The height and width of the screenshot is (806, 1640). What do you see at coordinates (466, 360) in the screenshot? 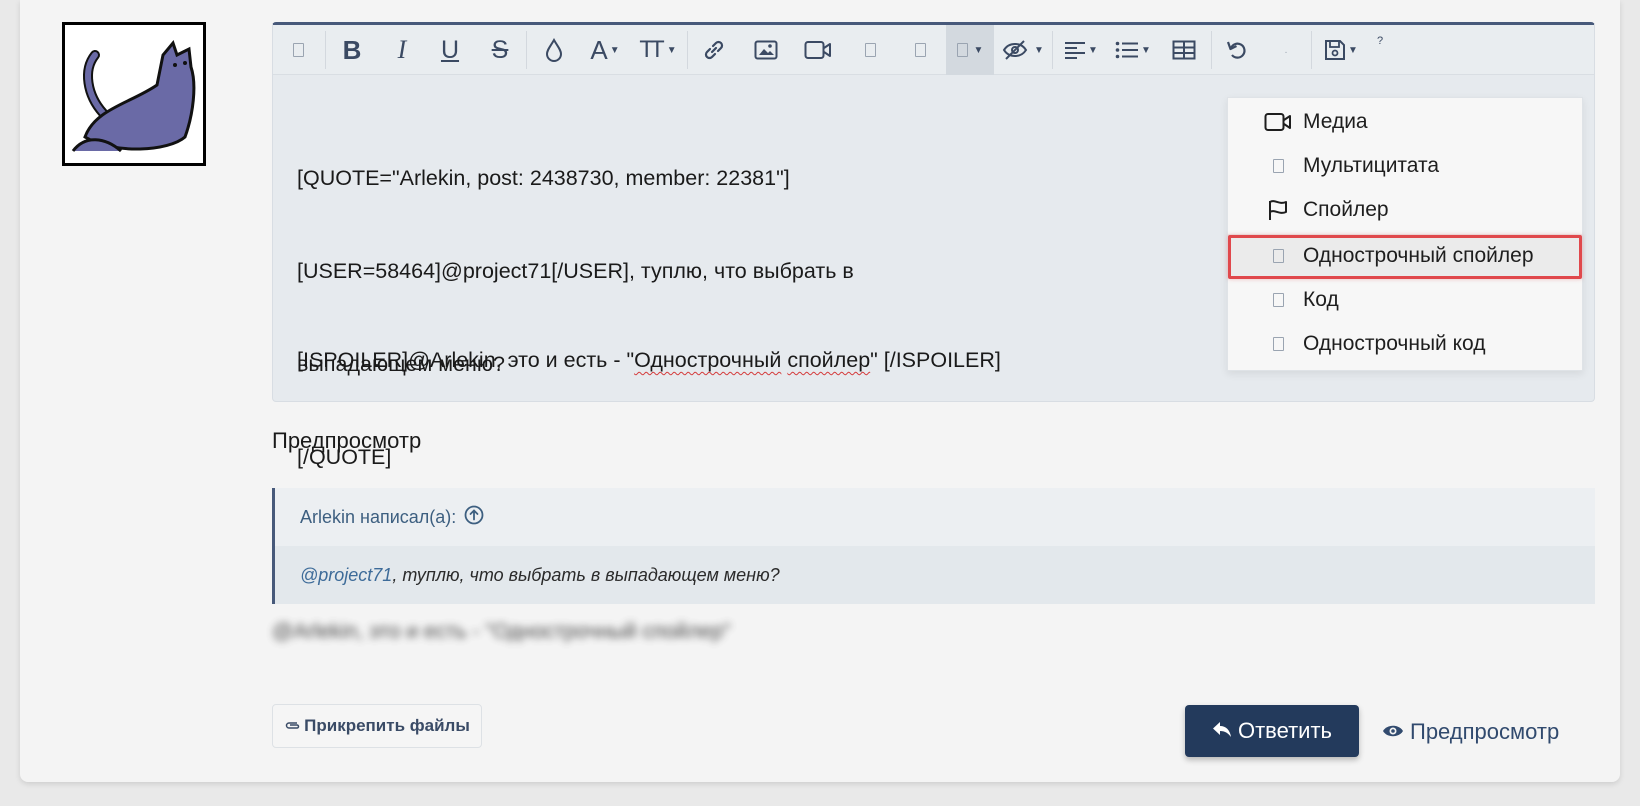
I see `spoiler-prefix: [ISPOILER]@Arlekin, это и есть - "` at bounding box center [466, 360].